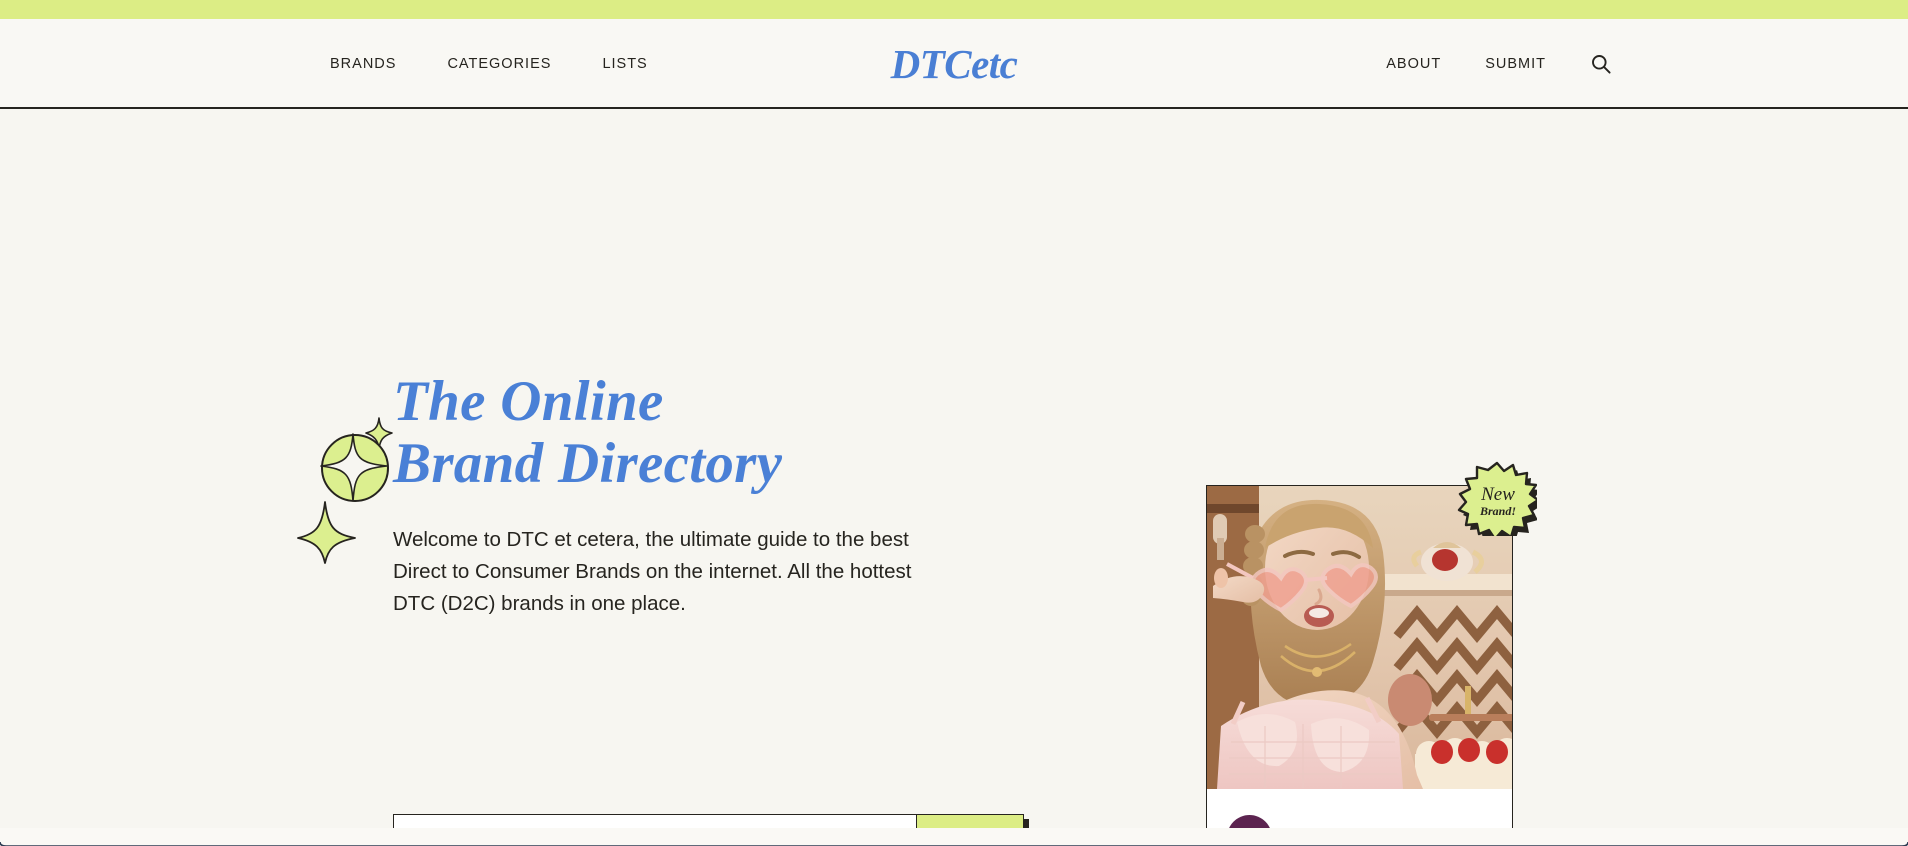  Describe the element at coordinates (1413, 64) in the screenshot. I see `nav-link-about: ABOUT` at that location.